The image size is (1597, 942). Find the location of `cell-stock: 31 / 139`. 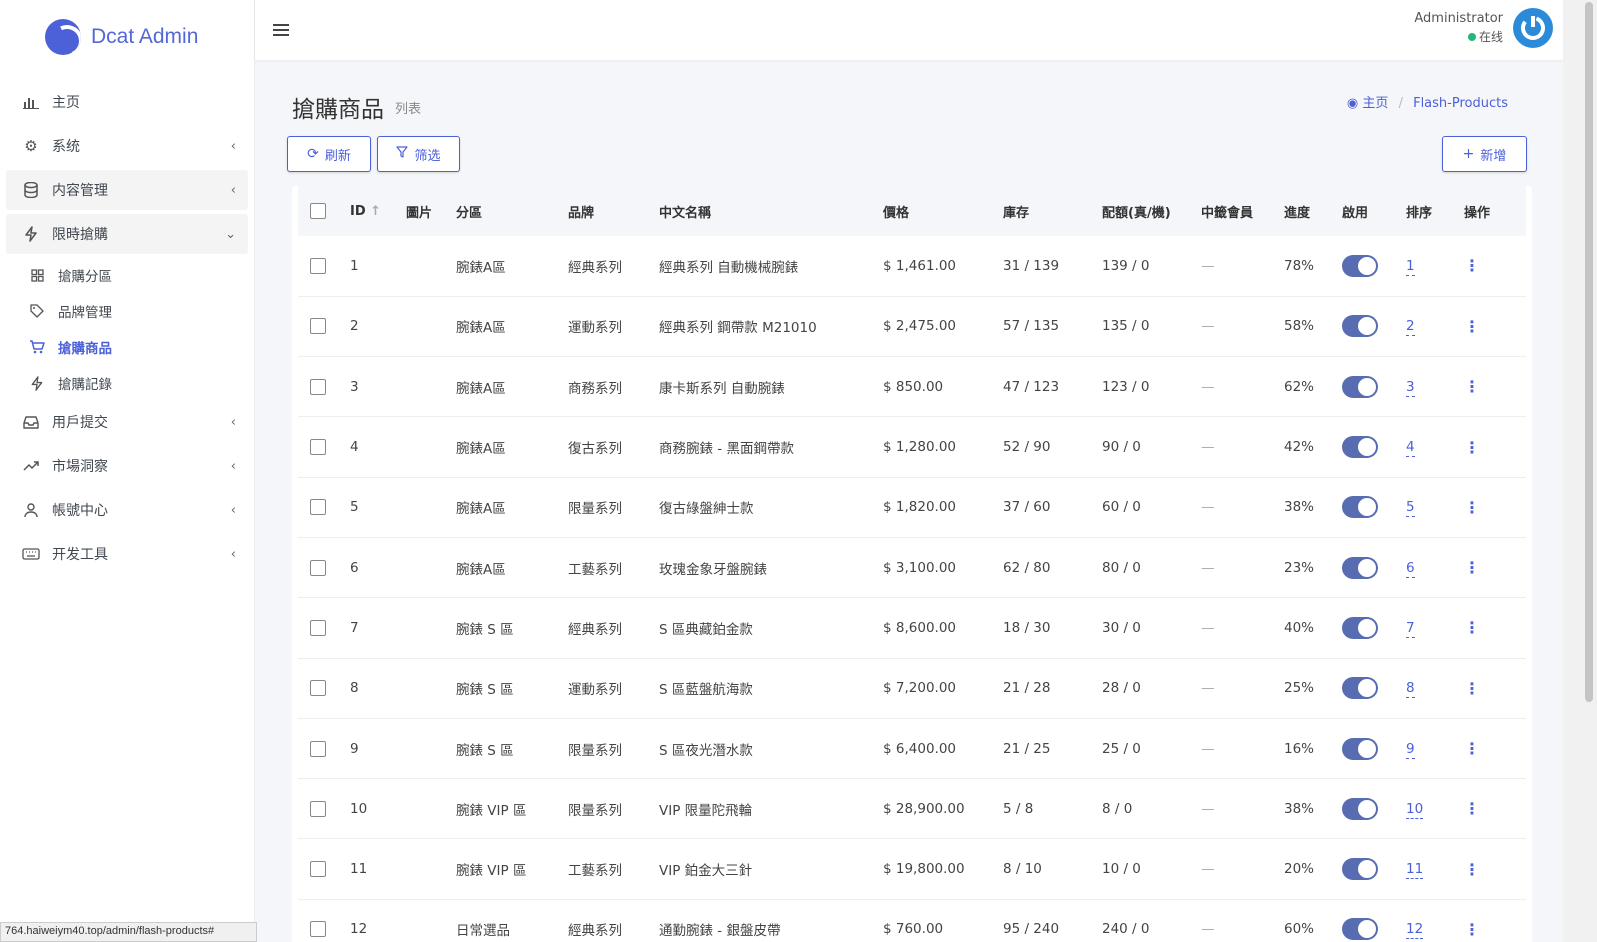

cell-stock: 31 / 139 is located at coordinates (1052, 266).